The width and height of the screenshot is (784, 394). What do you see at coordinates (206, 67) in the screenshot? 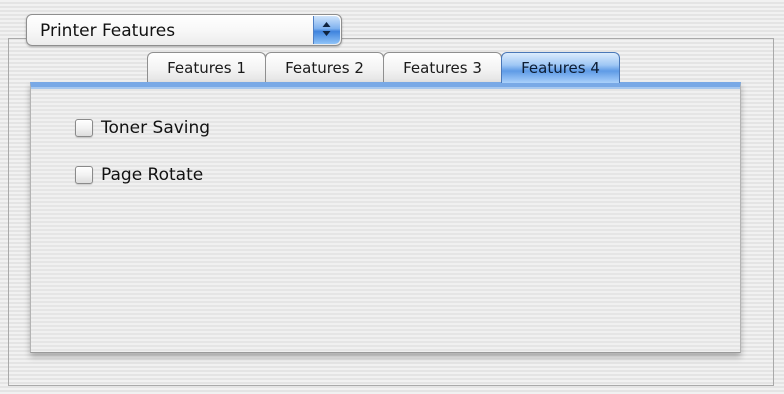
I see `tab-features-1: Features 1` at bounding box center [206, 67].